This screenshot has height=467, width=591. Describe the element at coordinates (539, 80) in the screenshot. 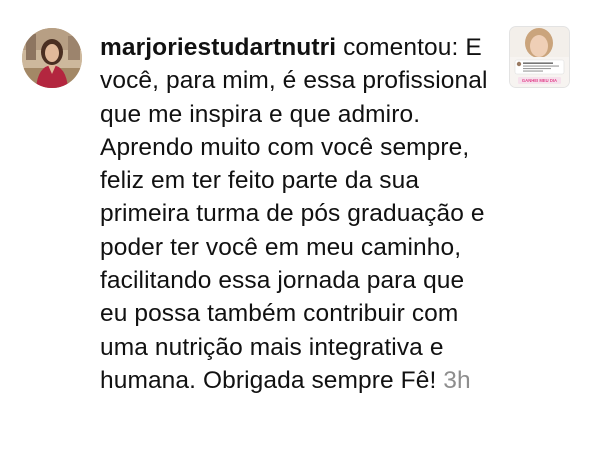

I see `story-caption: GANHEI MEU DIA` at that location.